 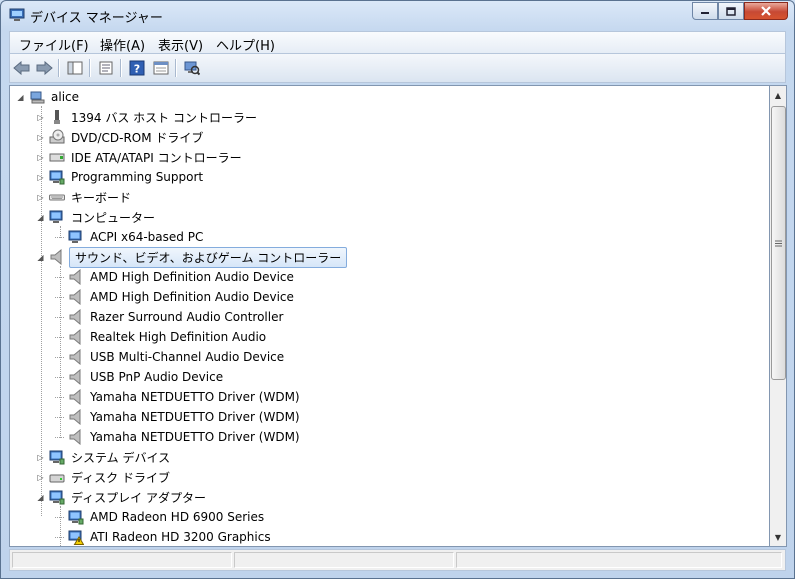 What do you see at coordinates (57, 478) in the screenshot?
I see `disk-icon` at bounding box center [57, 478].